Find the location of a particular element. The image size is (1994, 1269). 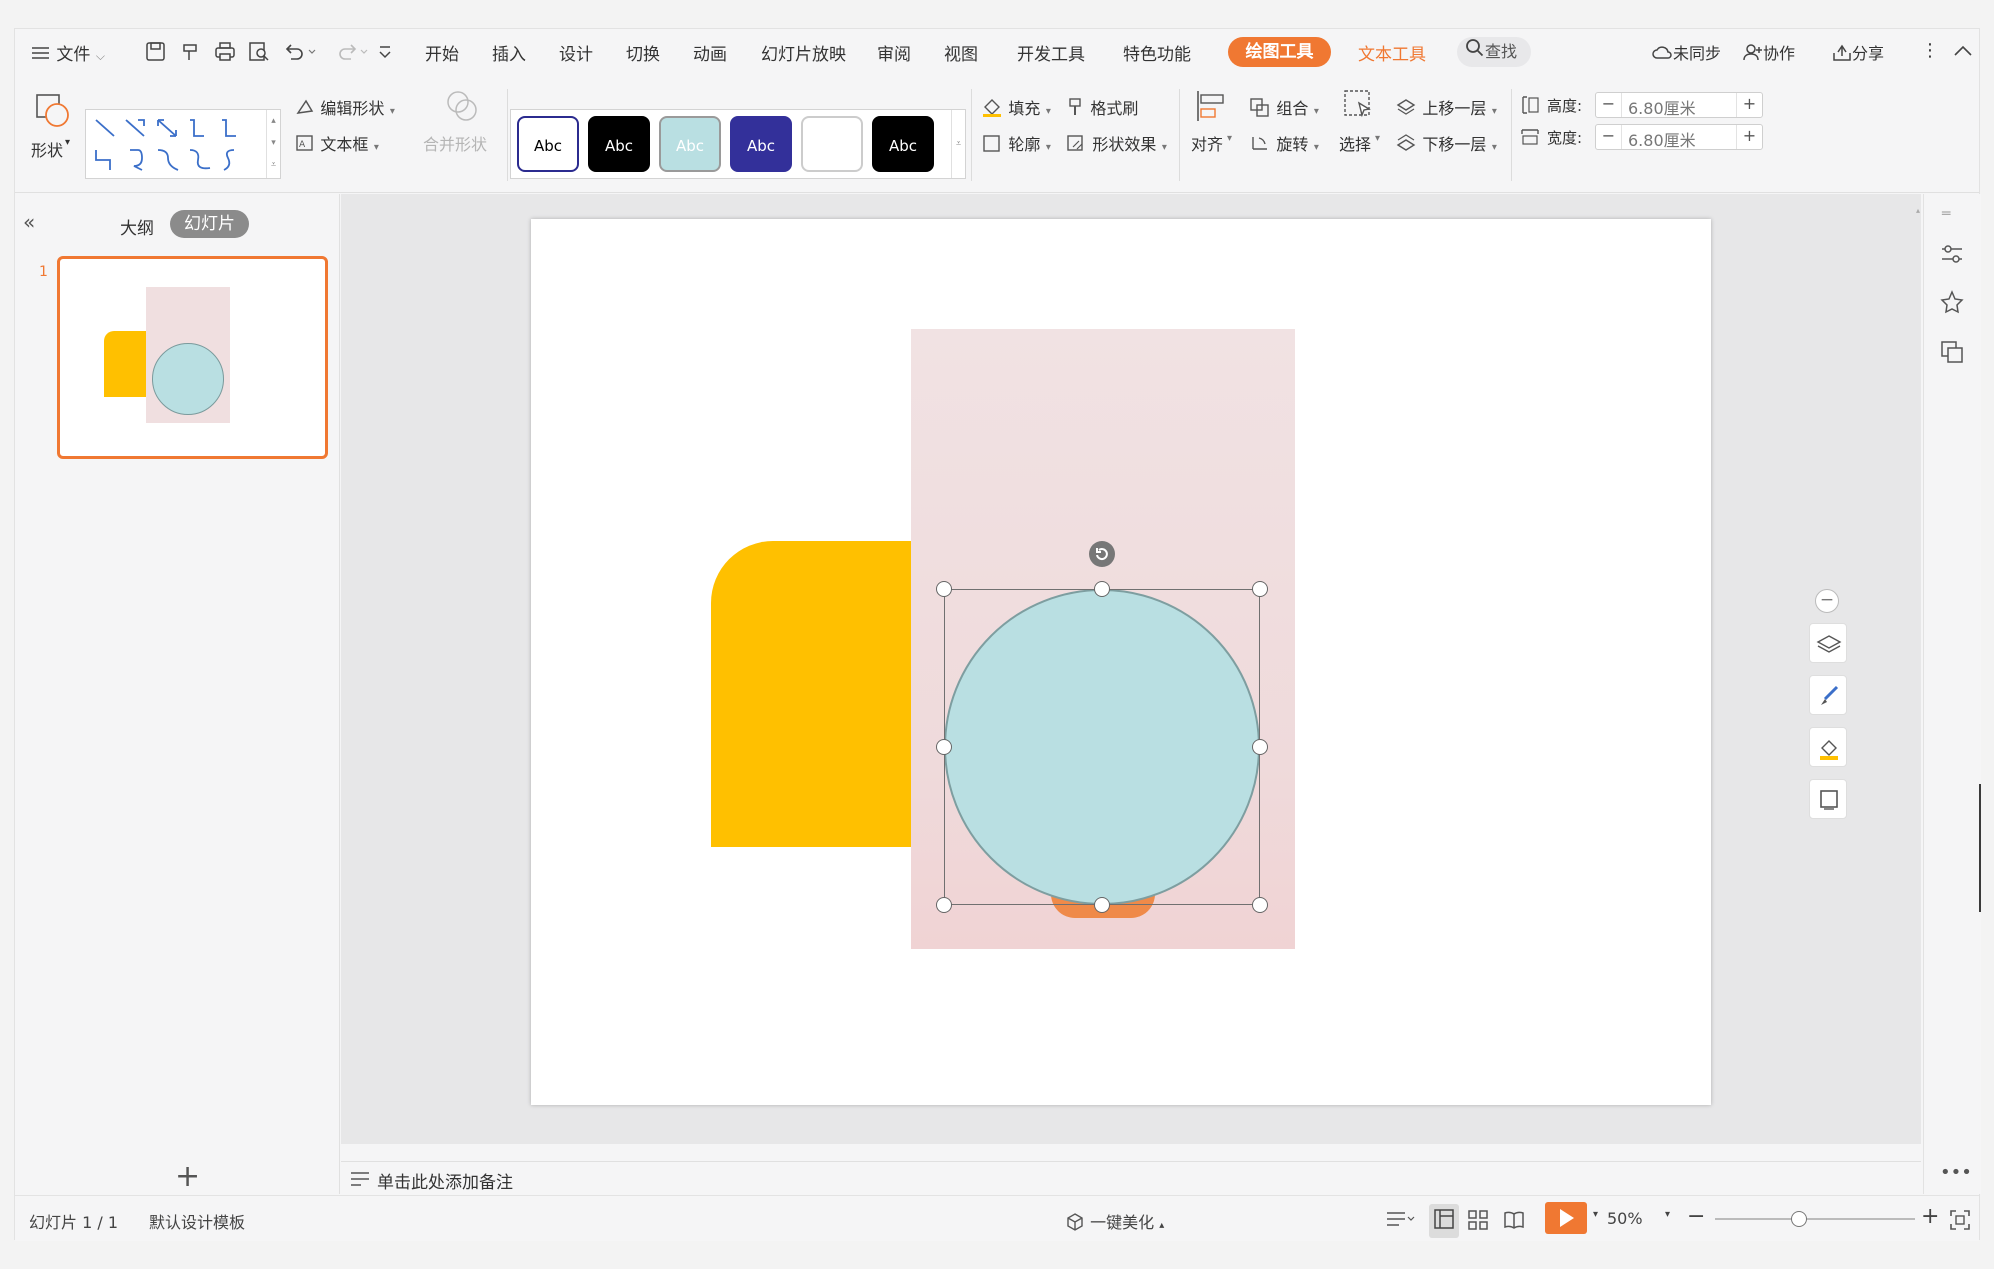

height-increment-button: + is located at coordinates (1749, 105).